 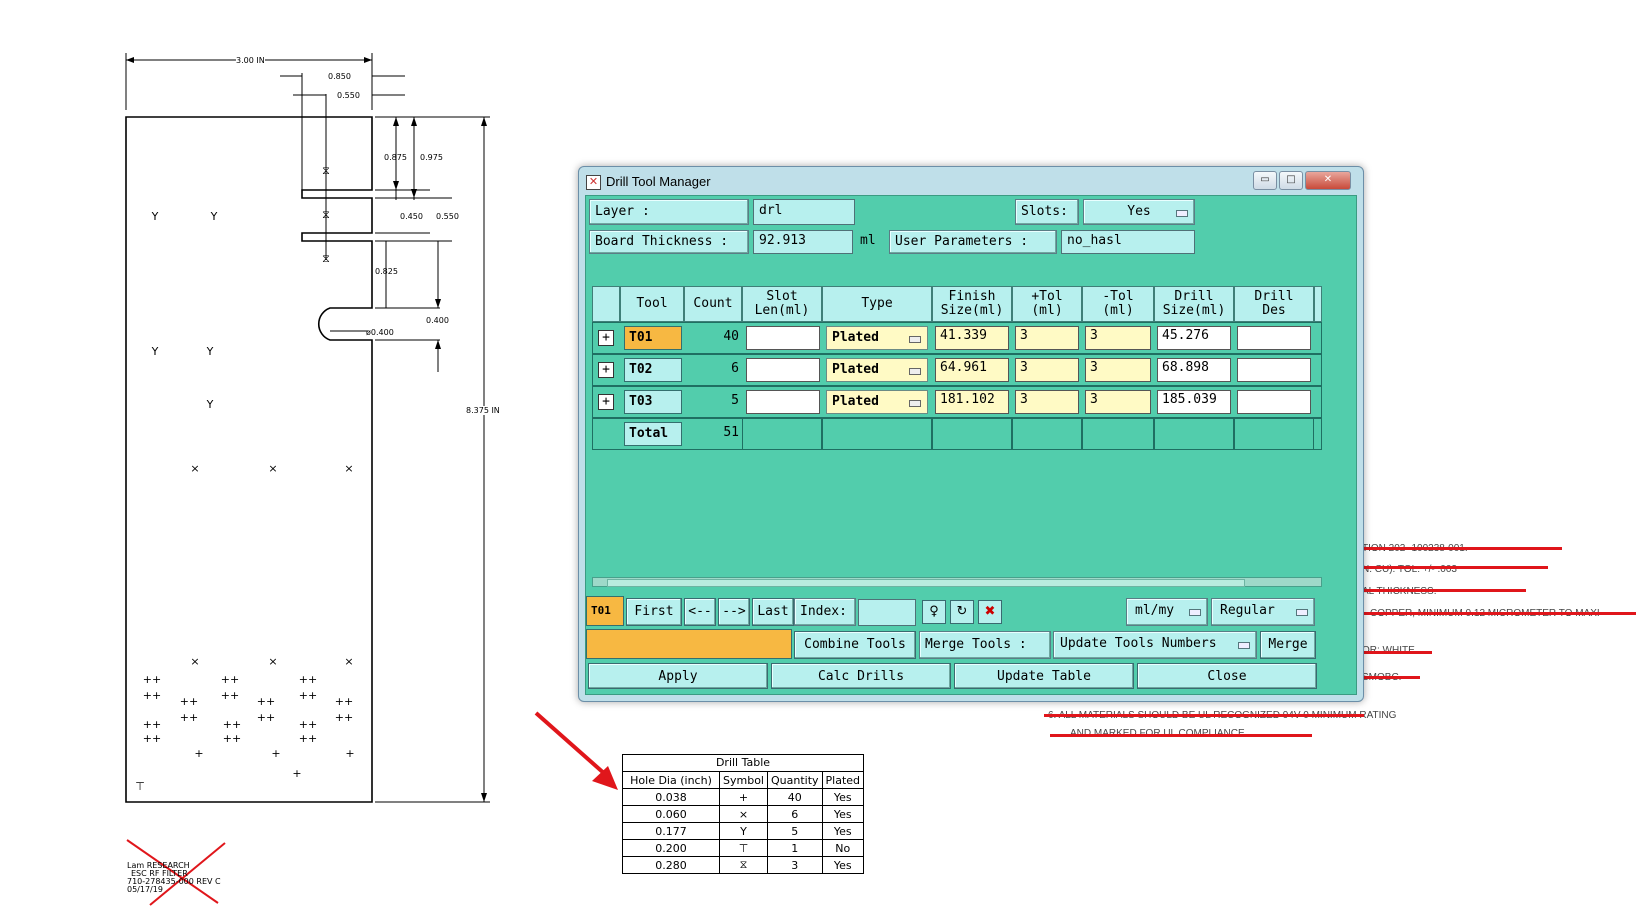 What do you see at coordinates (743, 814) in the screenshot?
I see `table-row: 0.060 × 6 Yes` at bounding box center [743, 814].